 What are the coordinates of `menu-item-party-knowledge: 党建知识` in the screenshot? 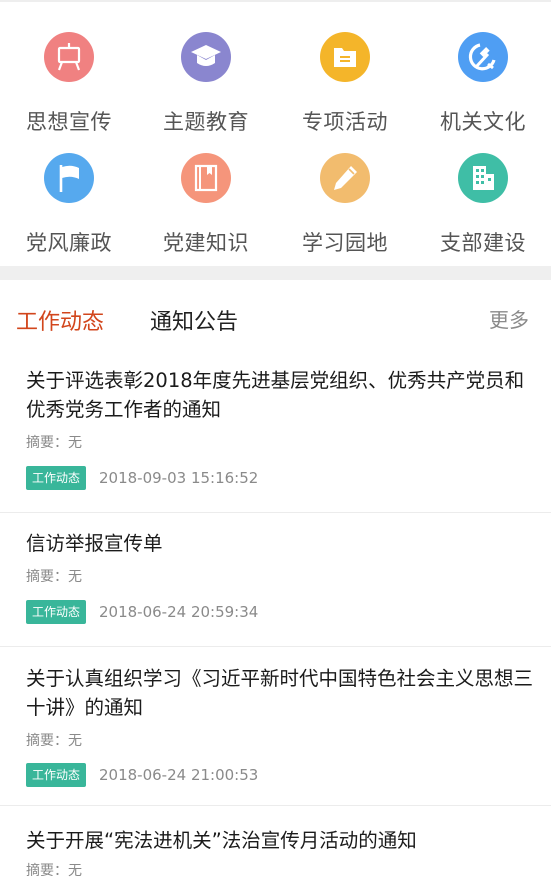 It's located at (206, 189).